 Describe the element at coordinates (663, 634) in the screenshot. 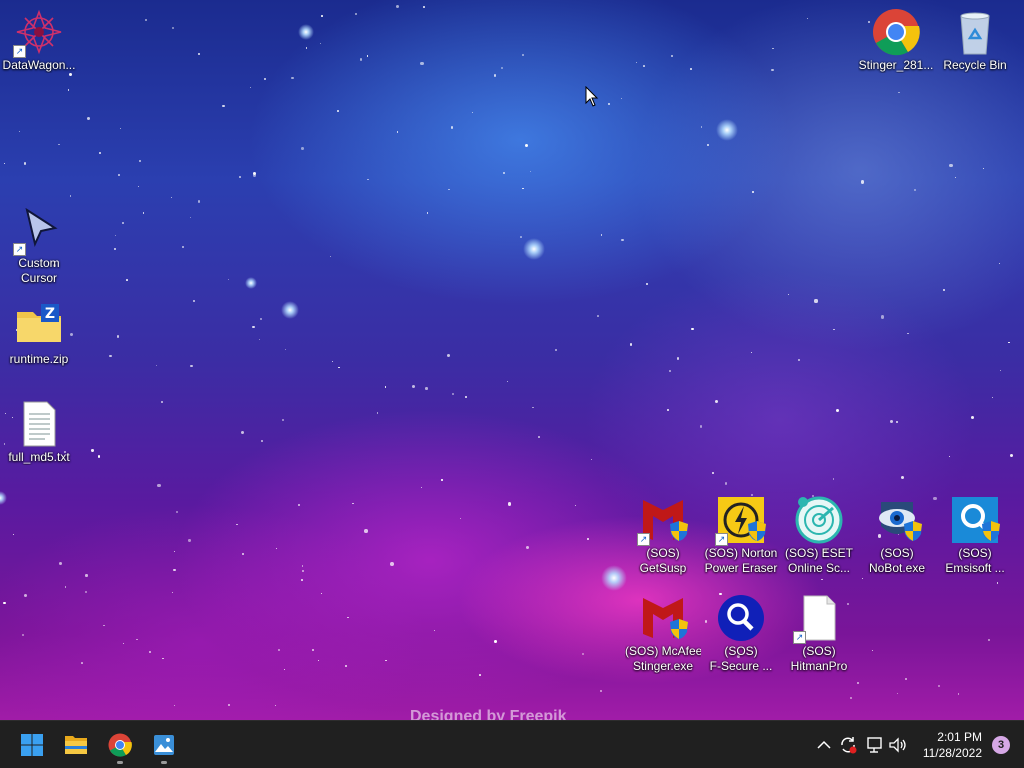

I see `desktop-icon-mcafee-stinger: (SOS) McAfee Stinger.exe` at that location.